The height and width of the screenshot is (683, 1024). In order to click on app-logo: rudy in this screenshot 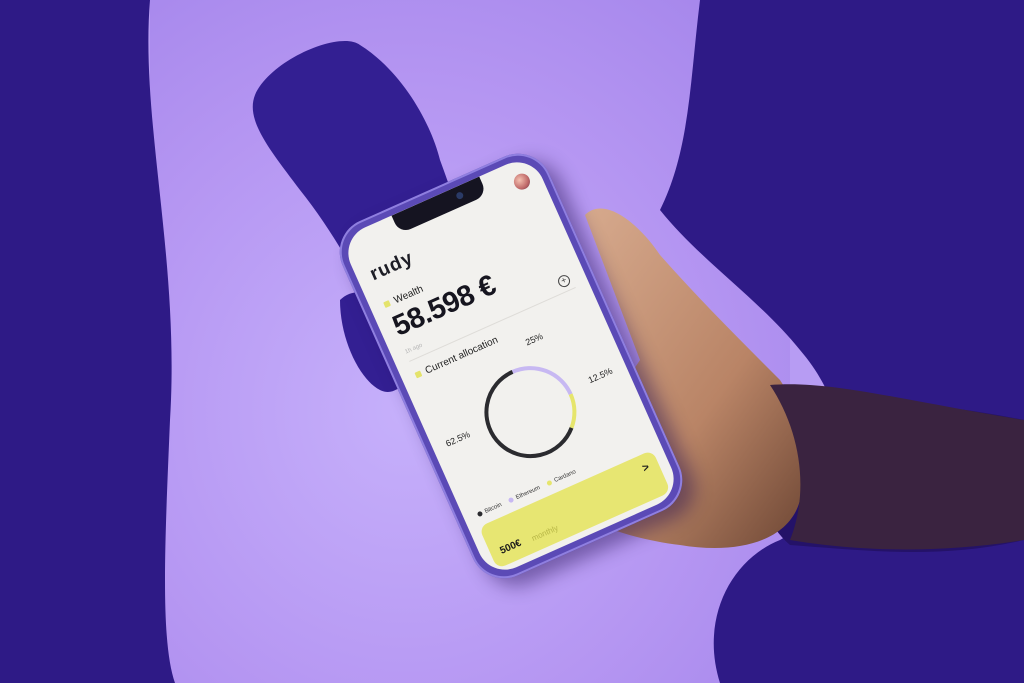, I will do `click(391, 266)`.